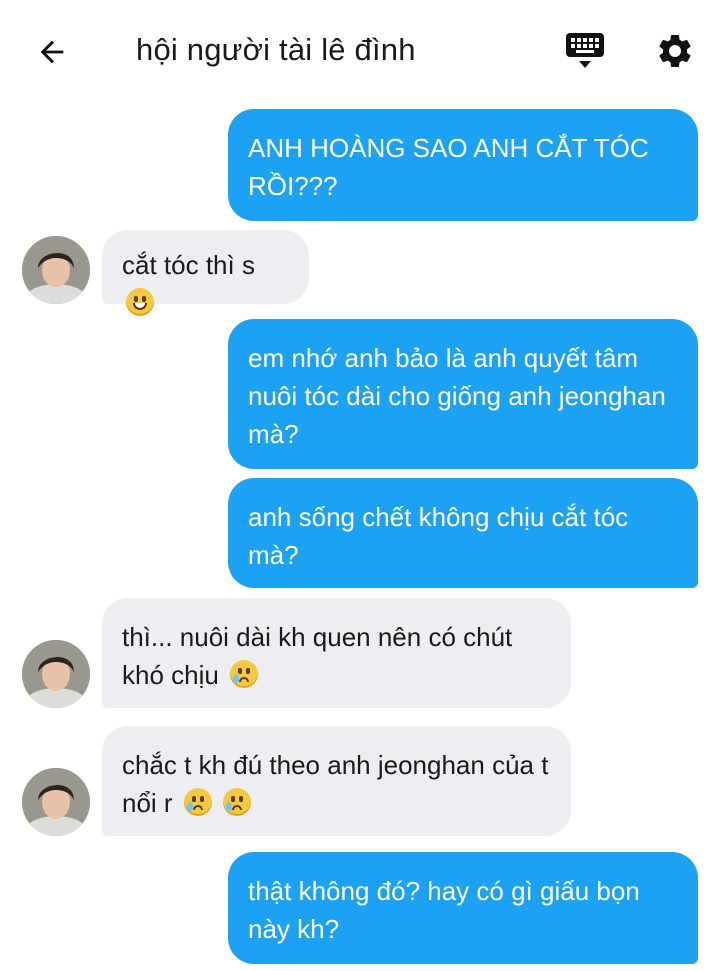 The height and width of the screenshot is (971, 720). I want to click on arrow-left-icon, so click(52, 52).